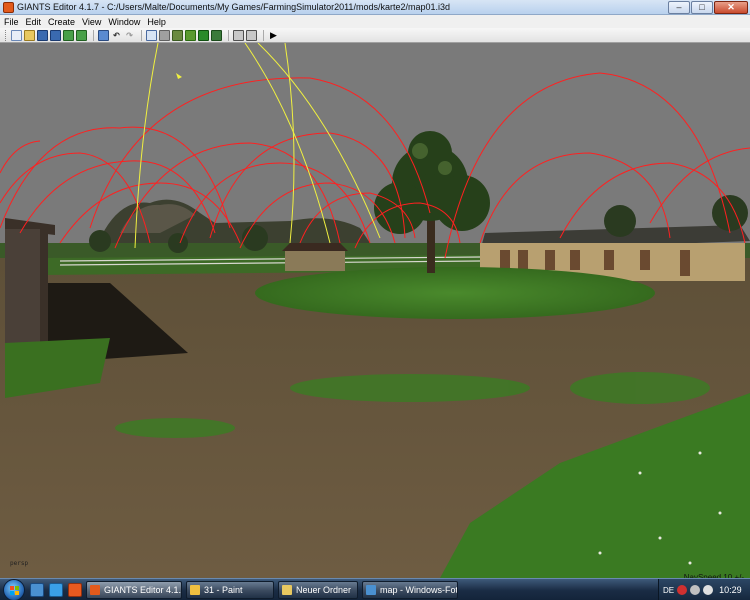 This screenshot has width=750, height=600. What do you see at coordinates (151, 35) in the screenshot?
I see `select-icon` at bounding box center [151, 35].